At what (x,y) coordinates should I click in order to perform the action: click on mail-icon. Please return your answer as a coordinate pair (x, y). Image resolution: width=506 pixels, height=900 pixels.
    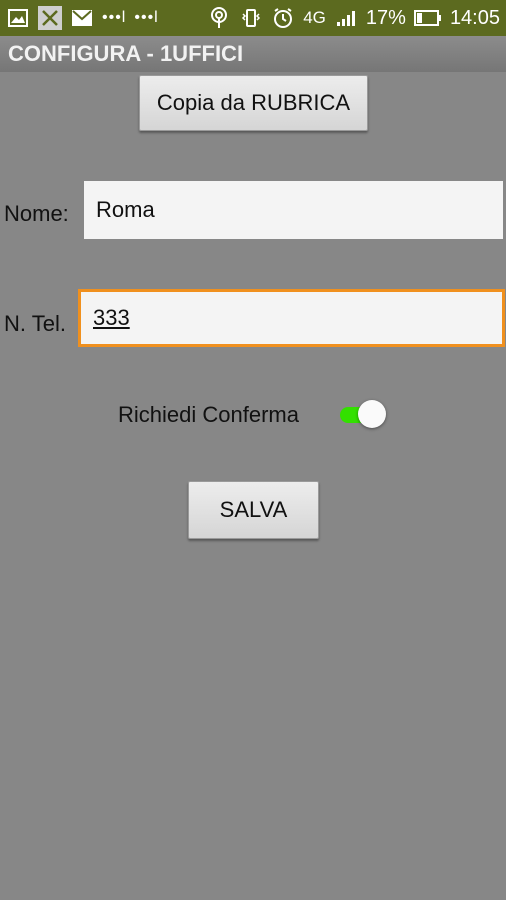
    Looking at the image, I should click on (82, 18).